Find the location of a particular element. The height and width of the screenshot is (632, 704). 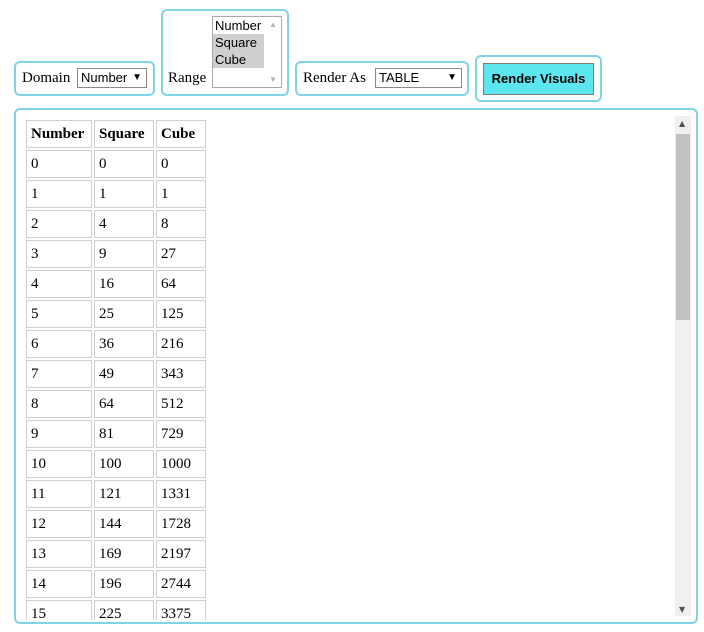

table-row: 7 49 343 is located at coordinates (116, 374).